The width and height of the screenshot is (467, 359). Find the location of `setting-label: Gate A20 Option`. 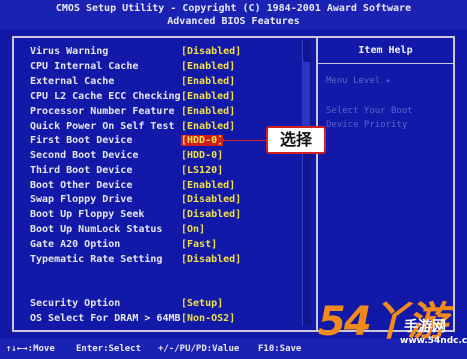

setting-label: Gate A20 Option is located at coordinates (75, 244).